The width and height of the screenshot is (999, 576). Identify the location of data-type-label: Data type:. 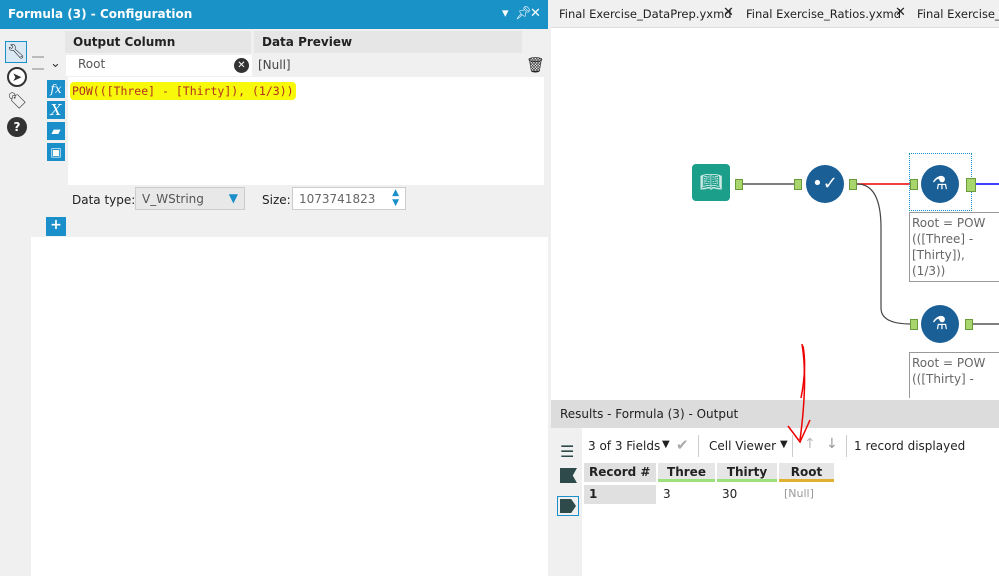
(104, 200).